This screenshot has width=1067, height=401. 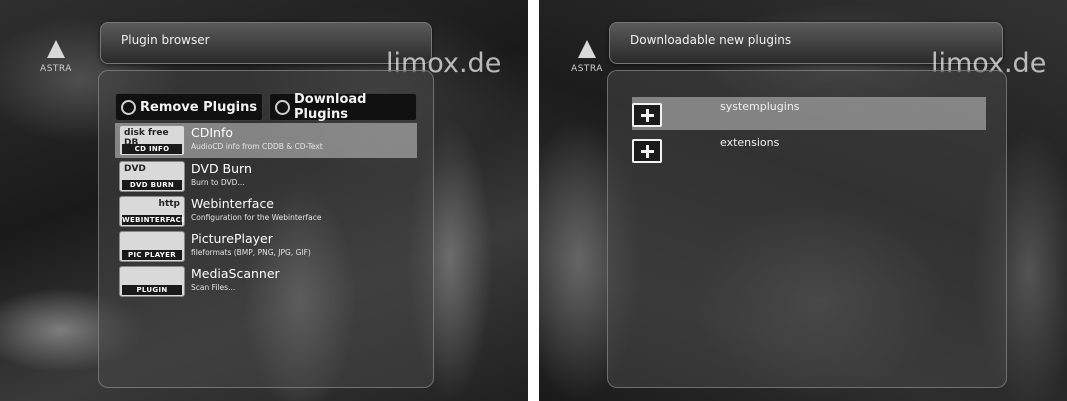 What do you see at coordinates (165, 40) in the screenshot?
I see `window-title: Plugin browser` at bounding box center [165, 40].